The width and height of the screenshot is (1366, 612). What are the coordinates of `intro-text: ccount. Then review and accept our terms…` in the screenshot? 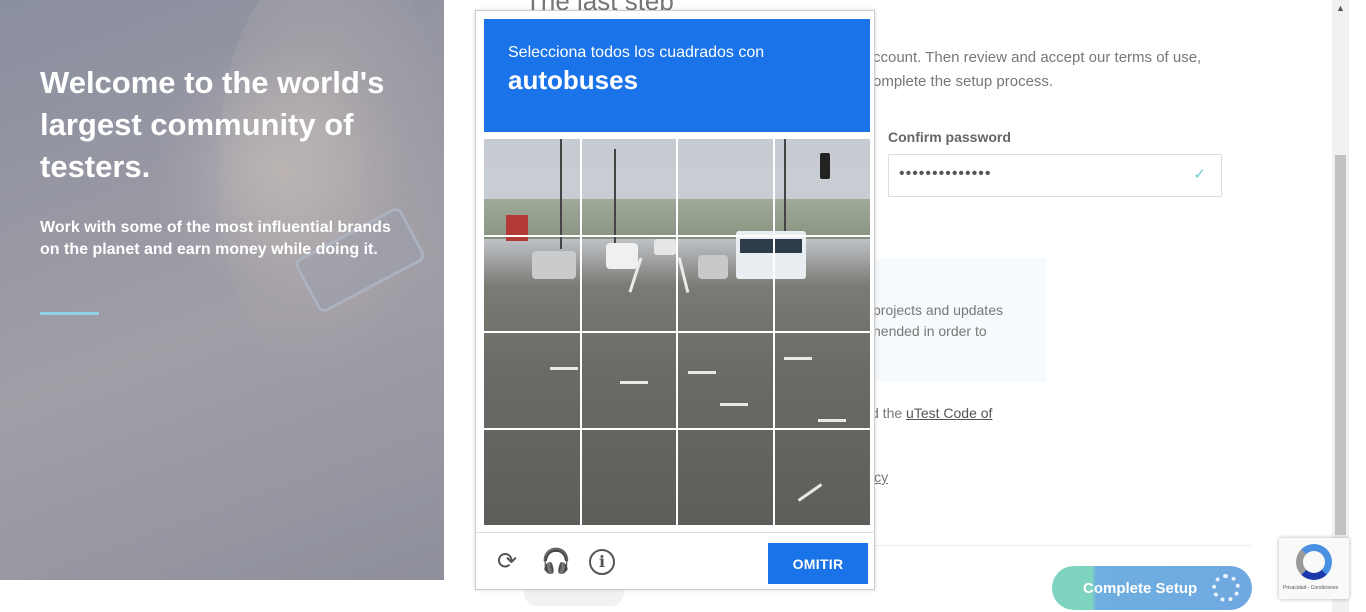 It's located at (1037, 69).